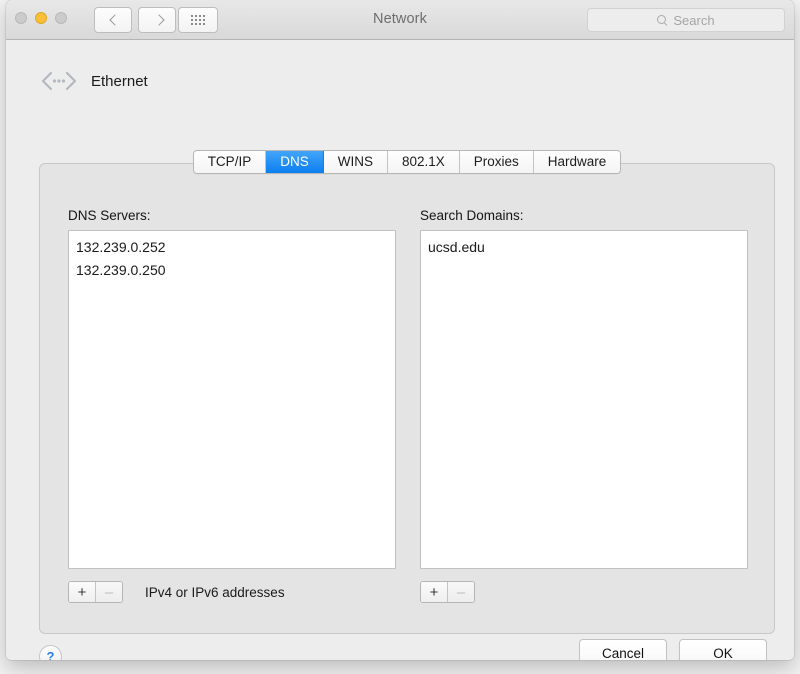 Image resolution: width=800 pixels, height=674 pixels. I want to click on remove-dns-server-button: –, so click(108, 592).